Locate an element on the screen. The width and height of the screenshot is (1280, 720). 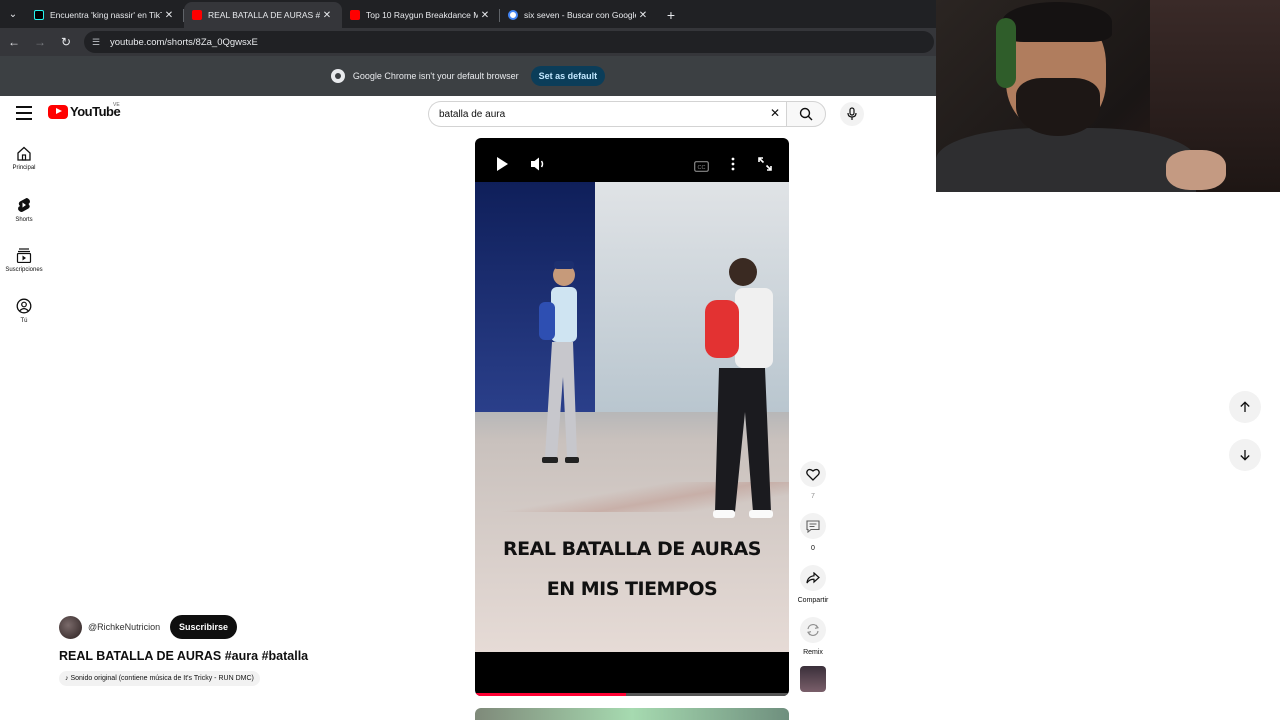
remix-action: Remix is located at coordinates (813, 636).